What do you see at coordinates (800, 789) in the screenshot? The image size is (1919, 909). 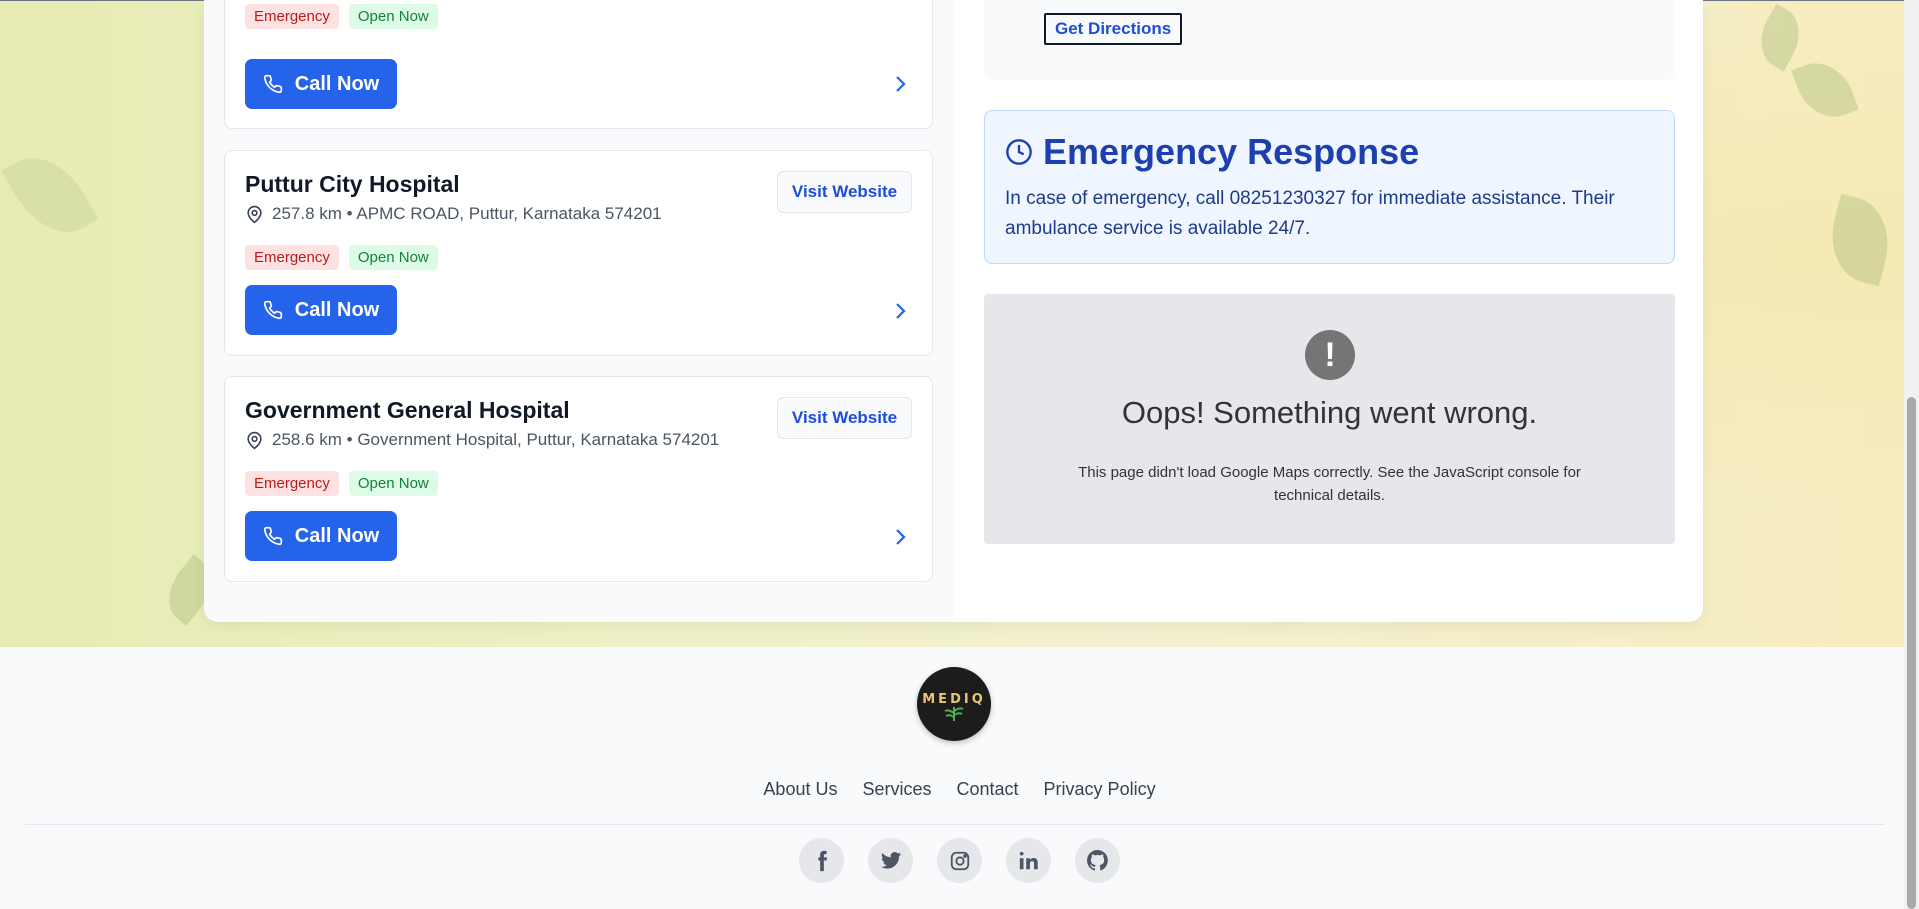 I see `footer-link-about-us: About Us` at bounding box center [800, 789].